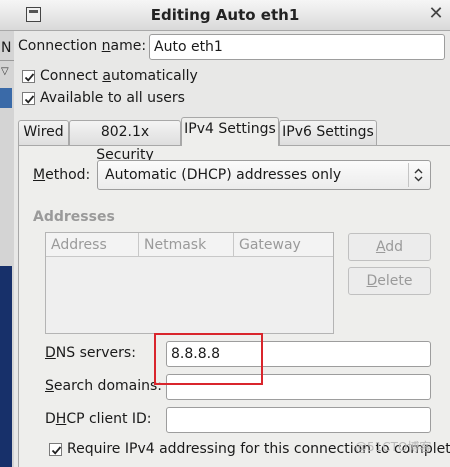 This screenshot has height=467, width=450. I want to click on tab-8021x-security: 802.1x Security, so click(125, 141).